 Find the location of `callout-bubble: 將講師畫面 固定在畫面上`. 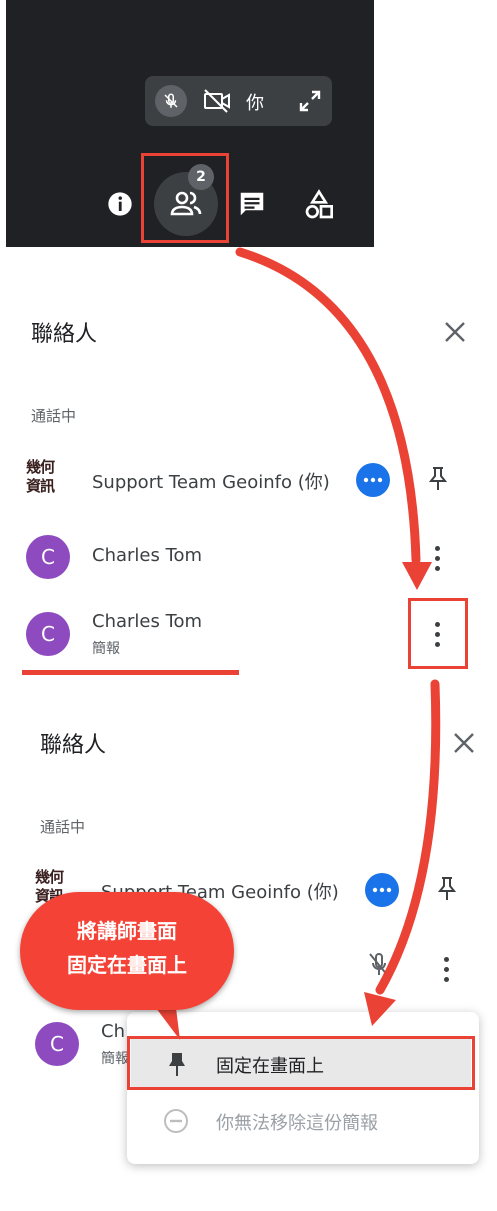

callout-bubble: 將講師畫面 固定在畫面上 is located at coordinates (127, 951).